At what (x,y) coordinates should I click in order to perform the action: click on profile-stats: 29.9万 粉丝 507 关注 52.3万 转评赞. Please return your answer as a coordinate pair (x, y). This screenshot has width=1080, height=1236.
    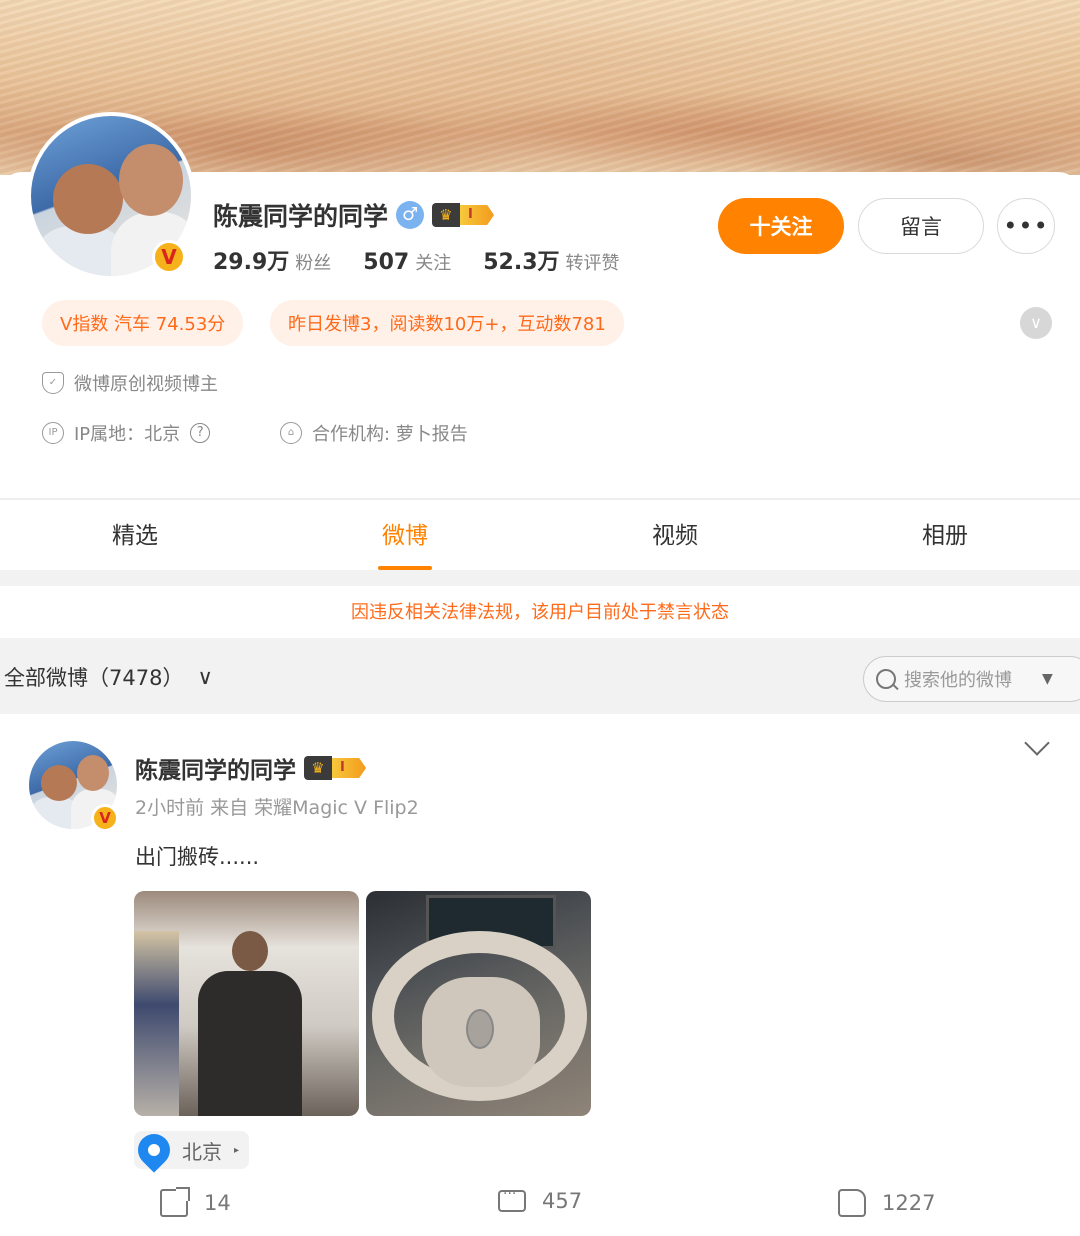
    Looking at the image, I should click on (416, 260).